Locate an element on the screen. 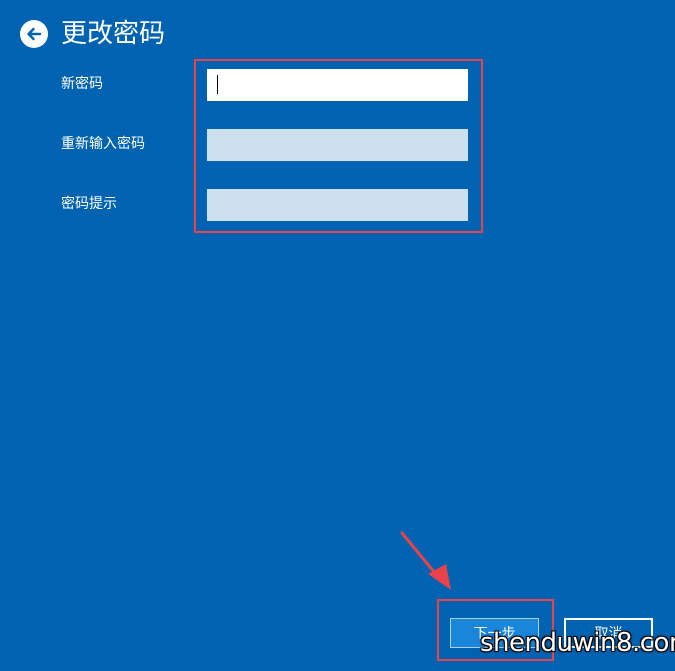 The image size is (675, 671). back-button is located at coordinates (34, 34).